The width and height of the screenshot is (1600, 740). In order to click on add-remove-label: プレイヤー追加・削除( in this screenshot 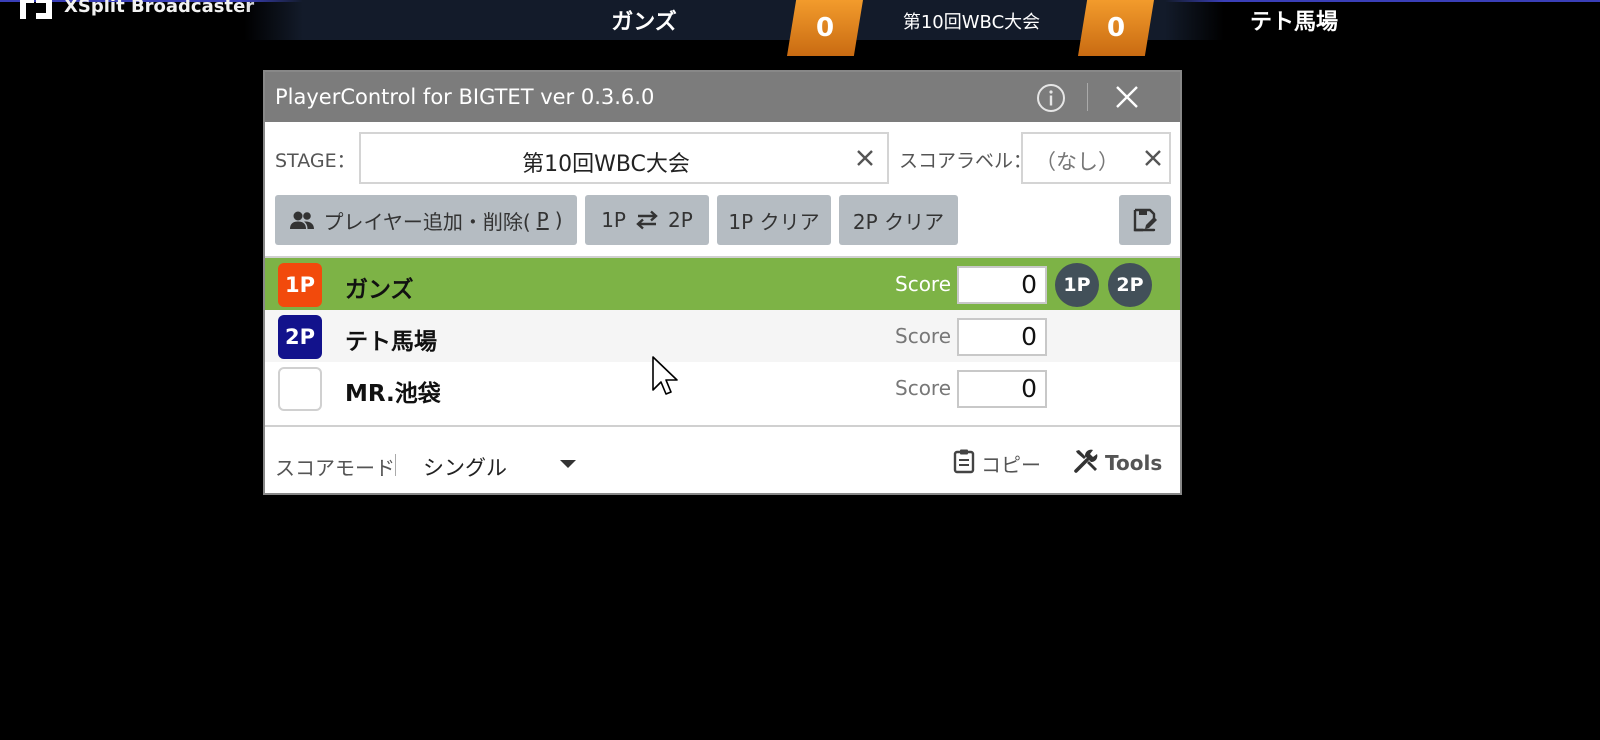, I will do `click(427, 221)`.